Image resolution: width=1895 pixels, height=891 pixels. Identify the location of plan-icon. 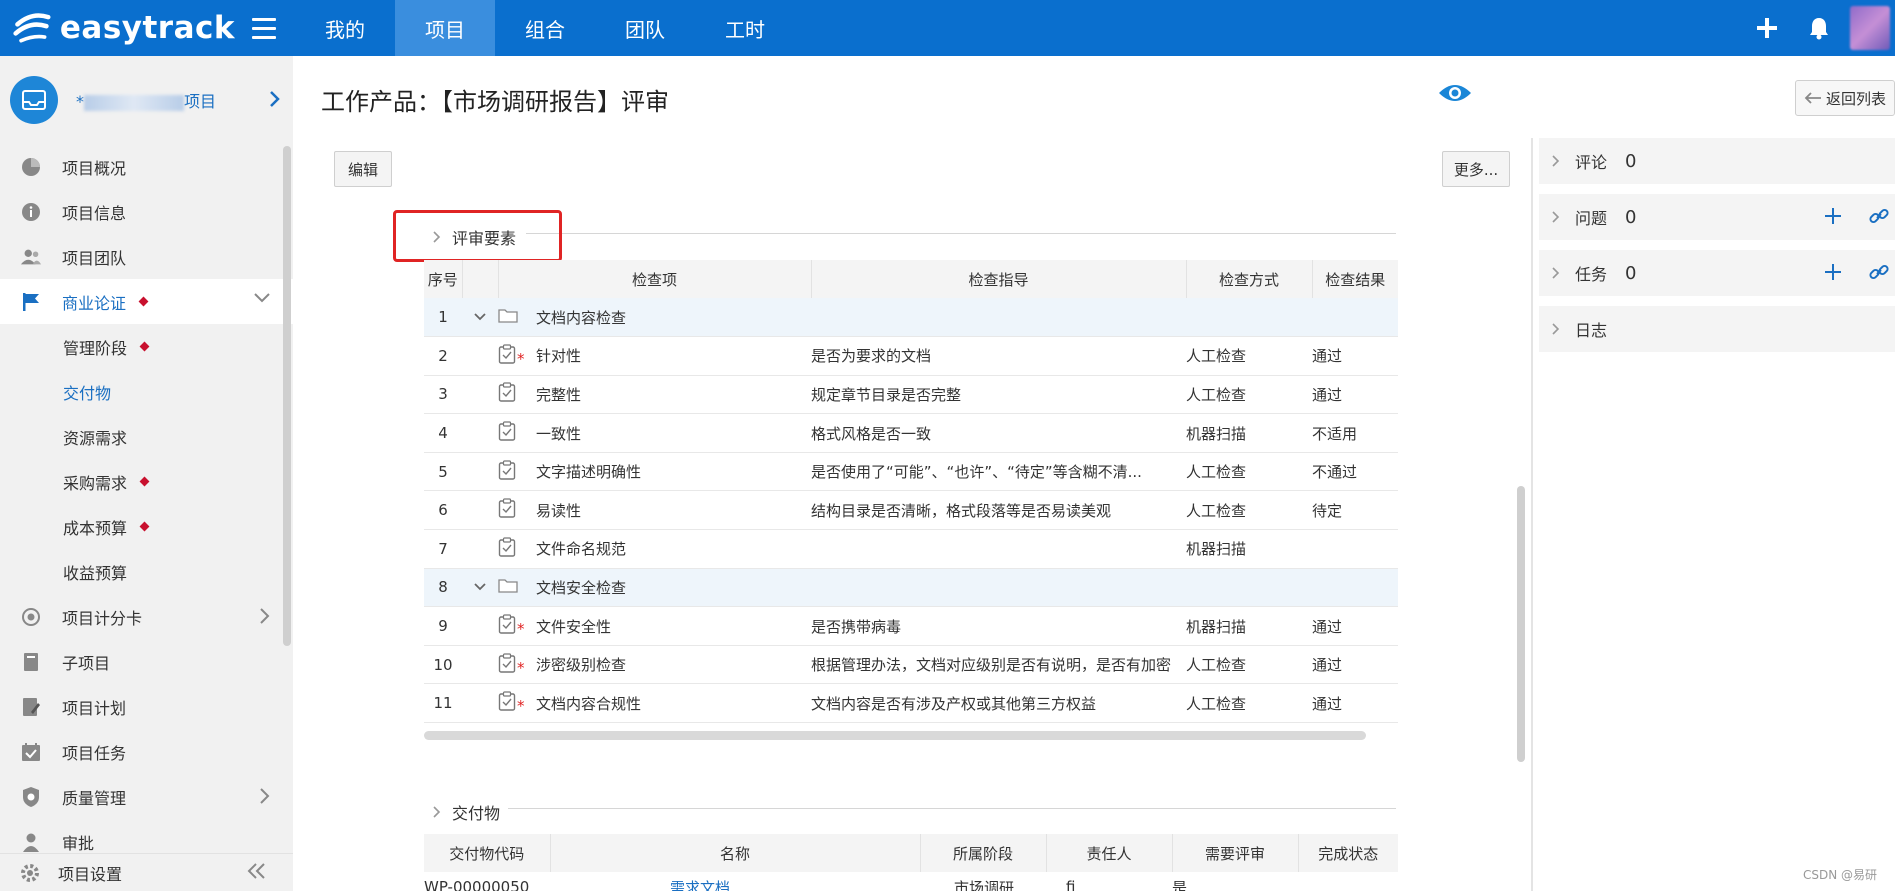
(31, 706).